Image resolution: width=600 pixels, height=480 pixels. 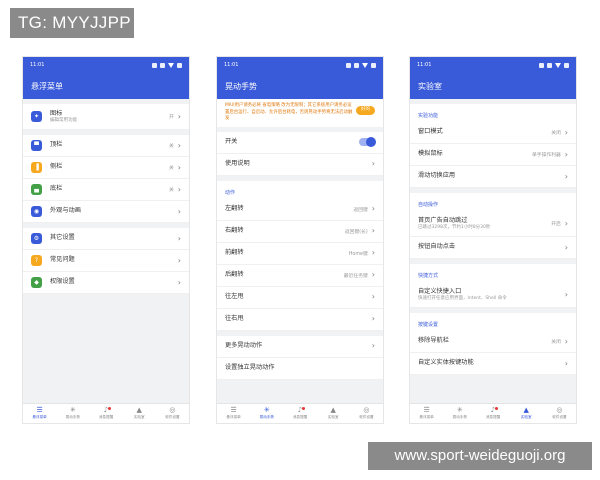 What do you see at coordinates (234, 209) in the screenshot?
I see `row-label: 左翻转` at bounding box center [234, 209].